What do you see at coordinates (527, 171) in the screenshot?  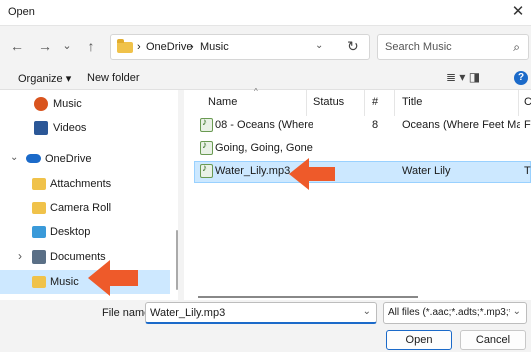 I see `file-artist: T` at bounding box center [527, 171].